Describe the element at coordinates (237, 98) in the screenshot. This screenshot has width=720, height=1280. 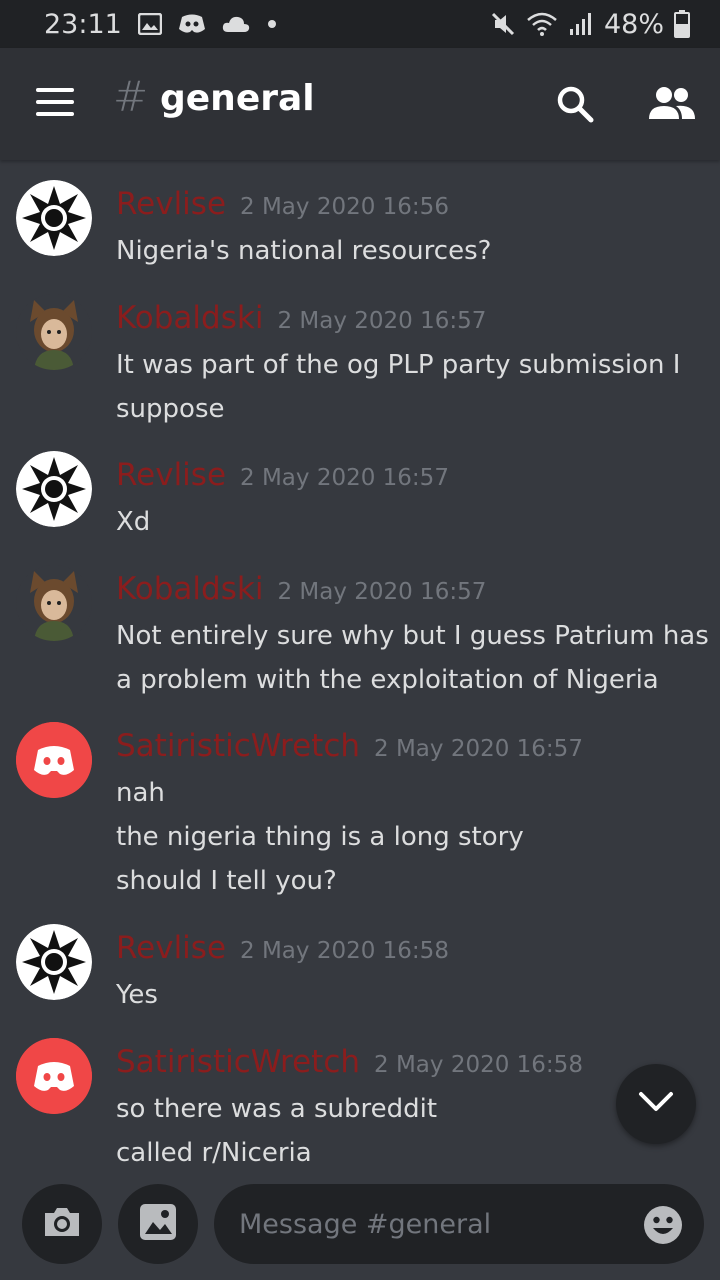
I see `channel-title: general` at that location.